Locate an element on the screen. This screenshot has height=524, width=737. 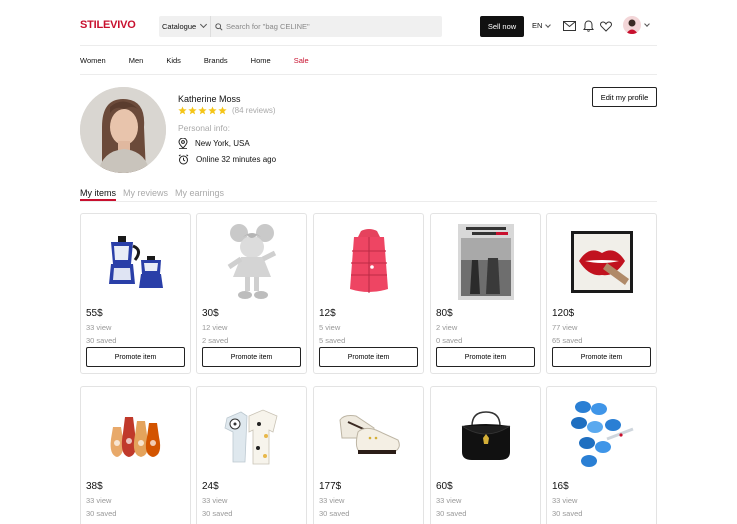
catalogue-dropdown: Catalogue is located at coordinates (185, 26).